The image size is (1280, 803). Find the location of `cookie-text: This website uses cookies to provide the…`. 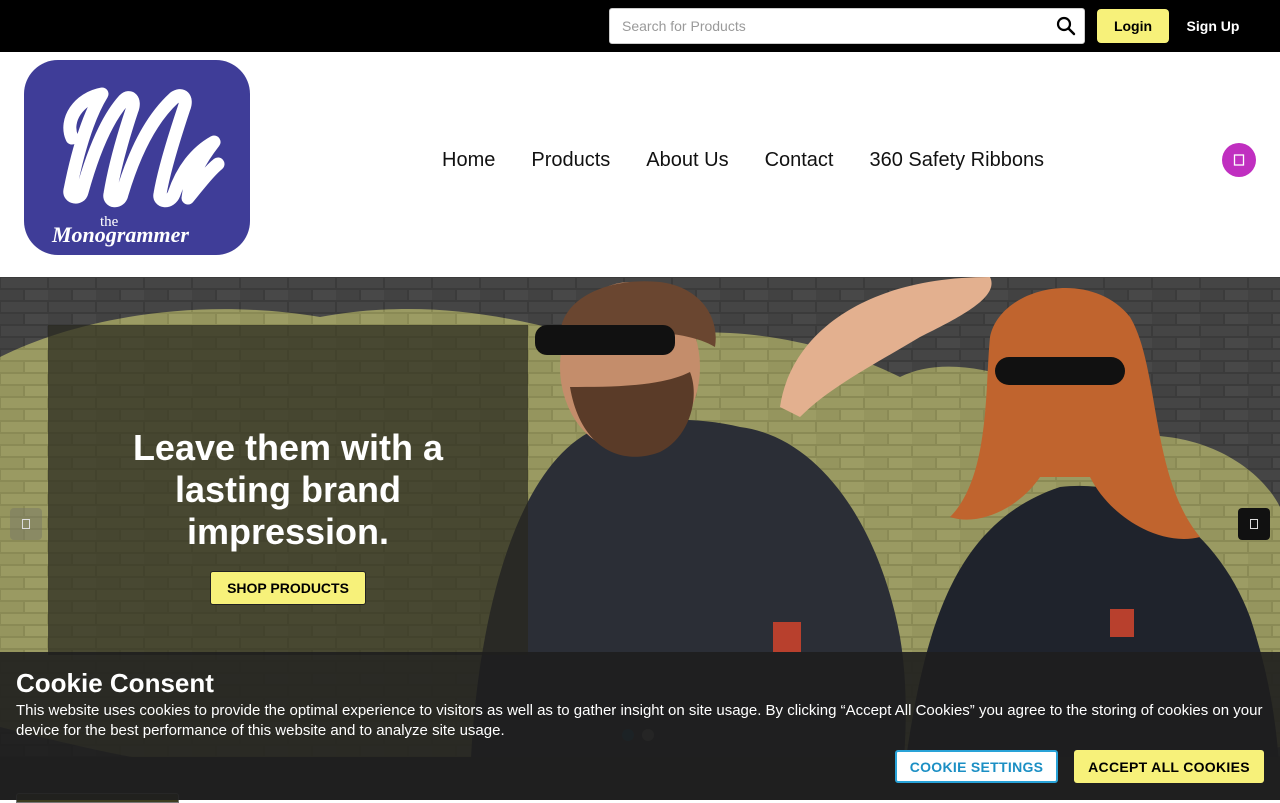

cookie-text: This website uses cookies to provide the… is located at coordinates (639, 720).